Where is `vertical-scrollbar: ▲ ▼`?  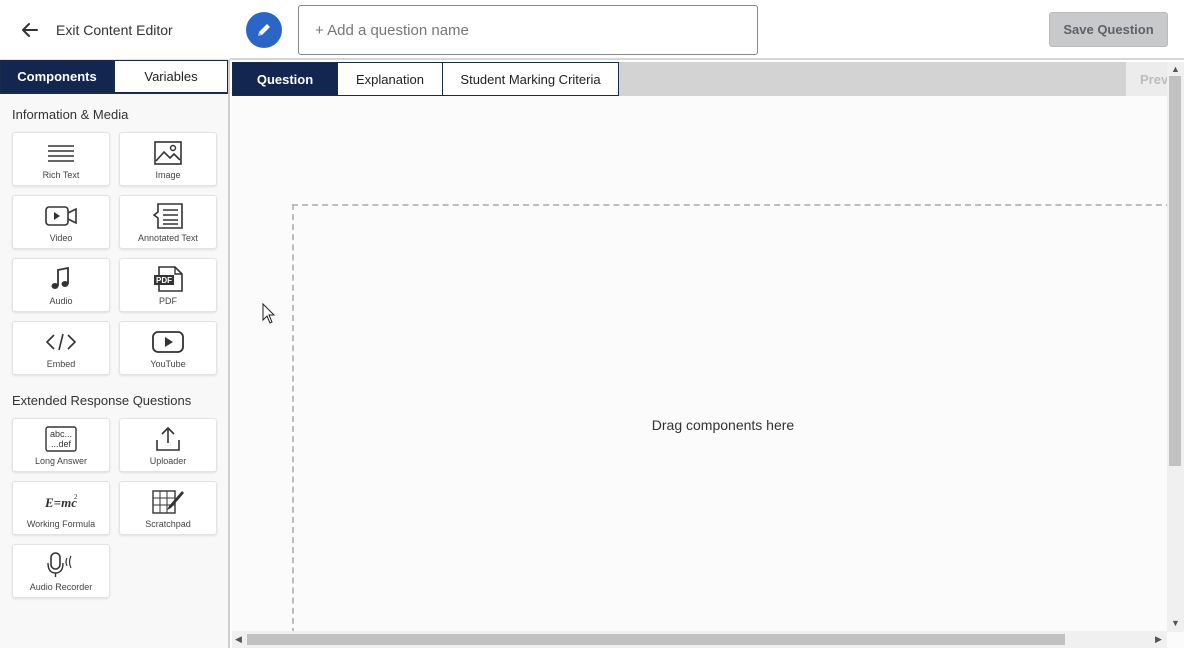 vertical-scrollbar: ▲ ▼ is located at coordinates (1175, 347).